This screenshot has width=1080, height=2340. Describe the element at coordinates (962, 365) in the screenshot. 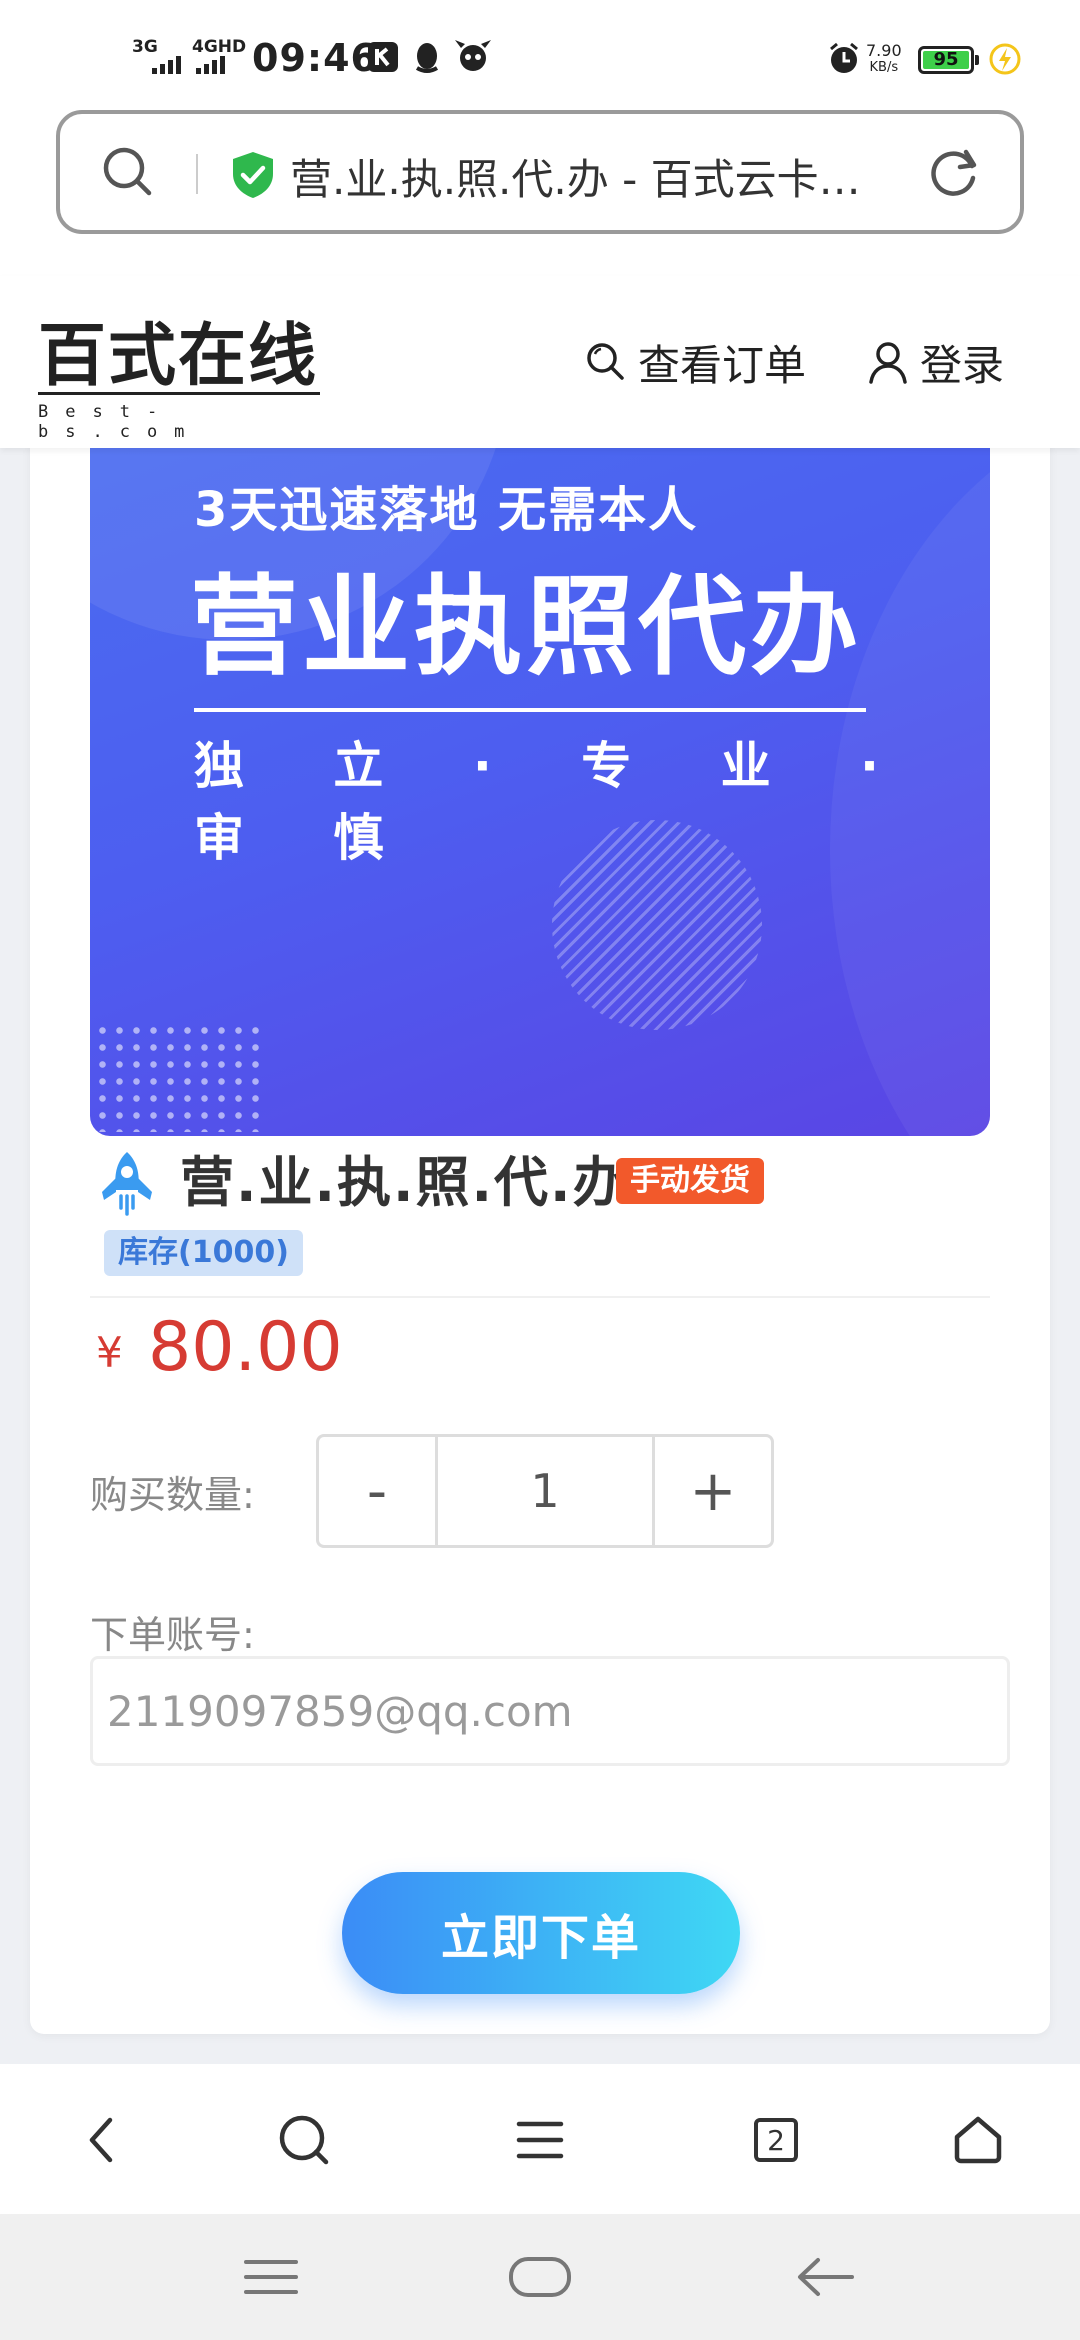

I see `login-label: 登录` at that location.